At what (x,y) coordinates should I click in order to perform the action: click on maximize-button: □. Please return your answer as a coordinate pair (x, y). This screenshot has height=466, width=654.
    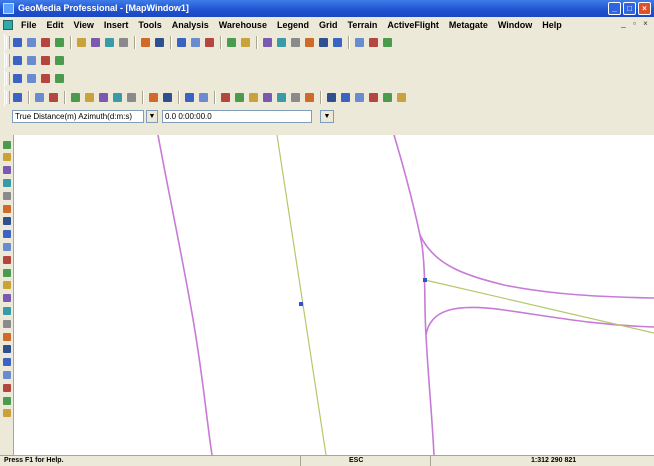
    Looking at the image, I should click on (629, 8).